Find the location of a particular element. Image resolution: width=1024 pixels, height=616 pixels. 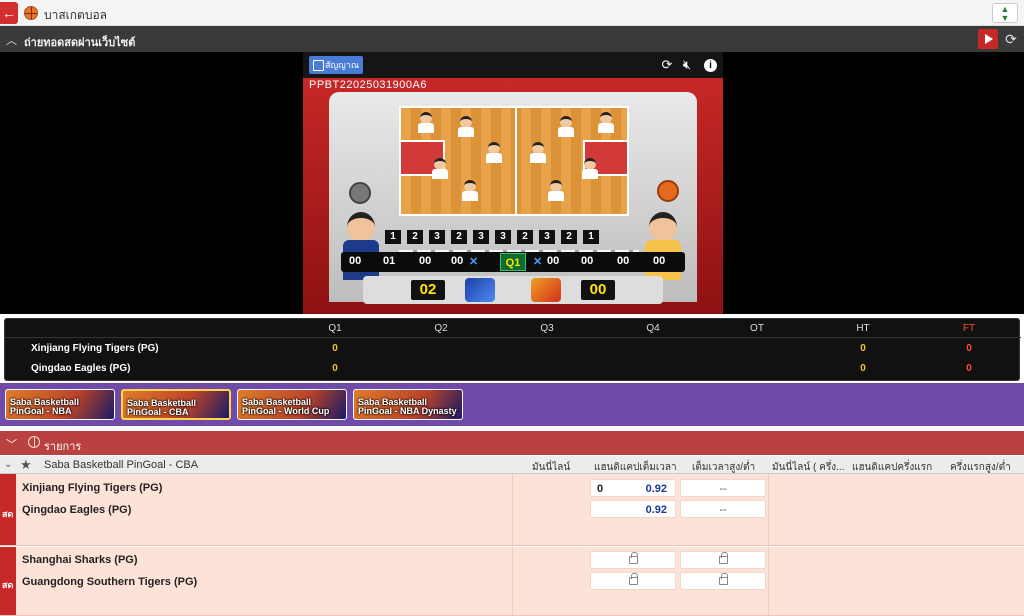

shark-logo-icon is located at coordinates (480, 290).